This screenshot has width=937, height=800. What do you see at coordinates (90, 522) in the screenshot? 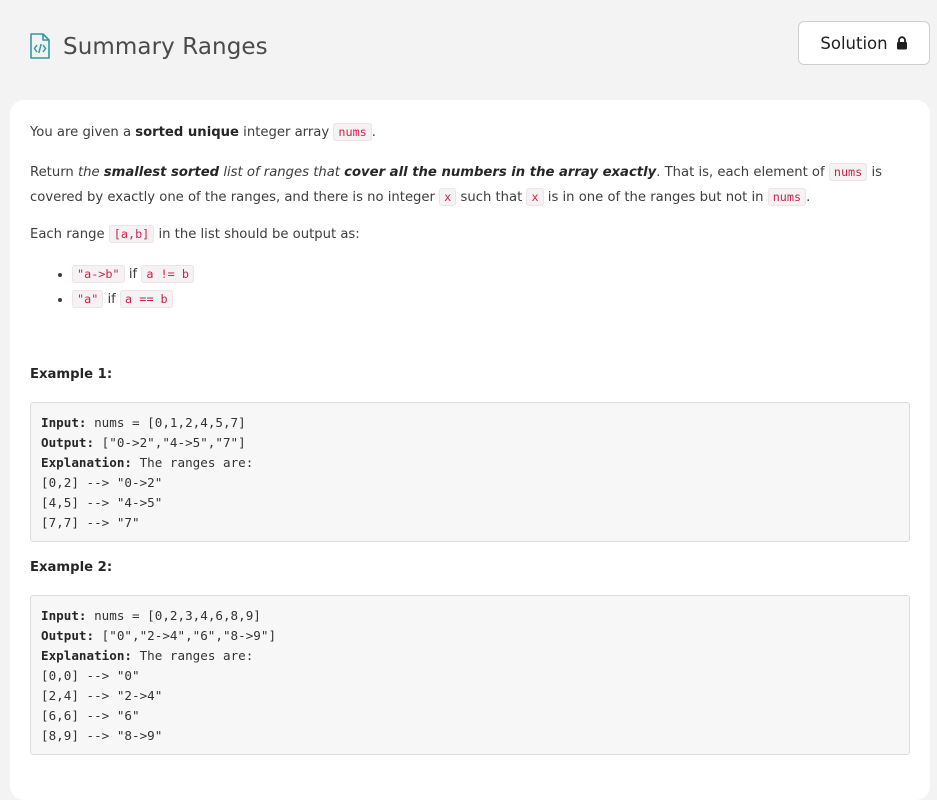
I see `range-line: [7,7] --> "7"` at bounding box center [90, 522].